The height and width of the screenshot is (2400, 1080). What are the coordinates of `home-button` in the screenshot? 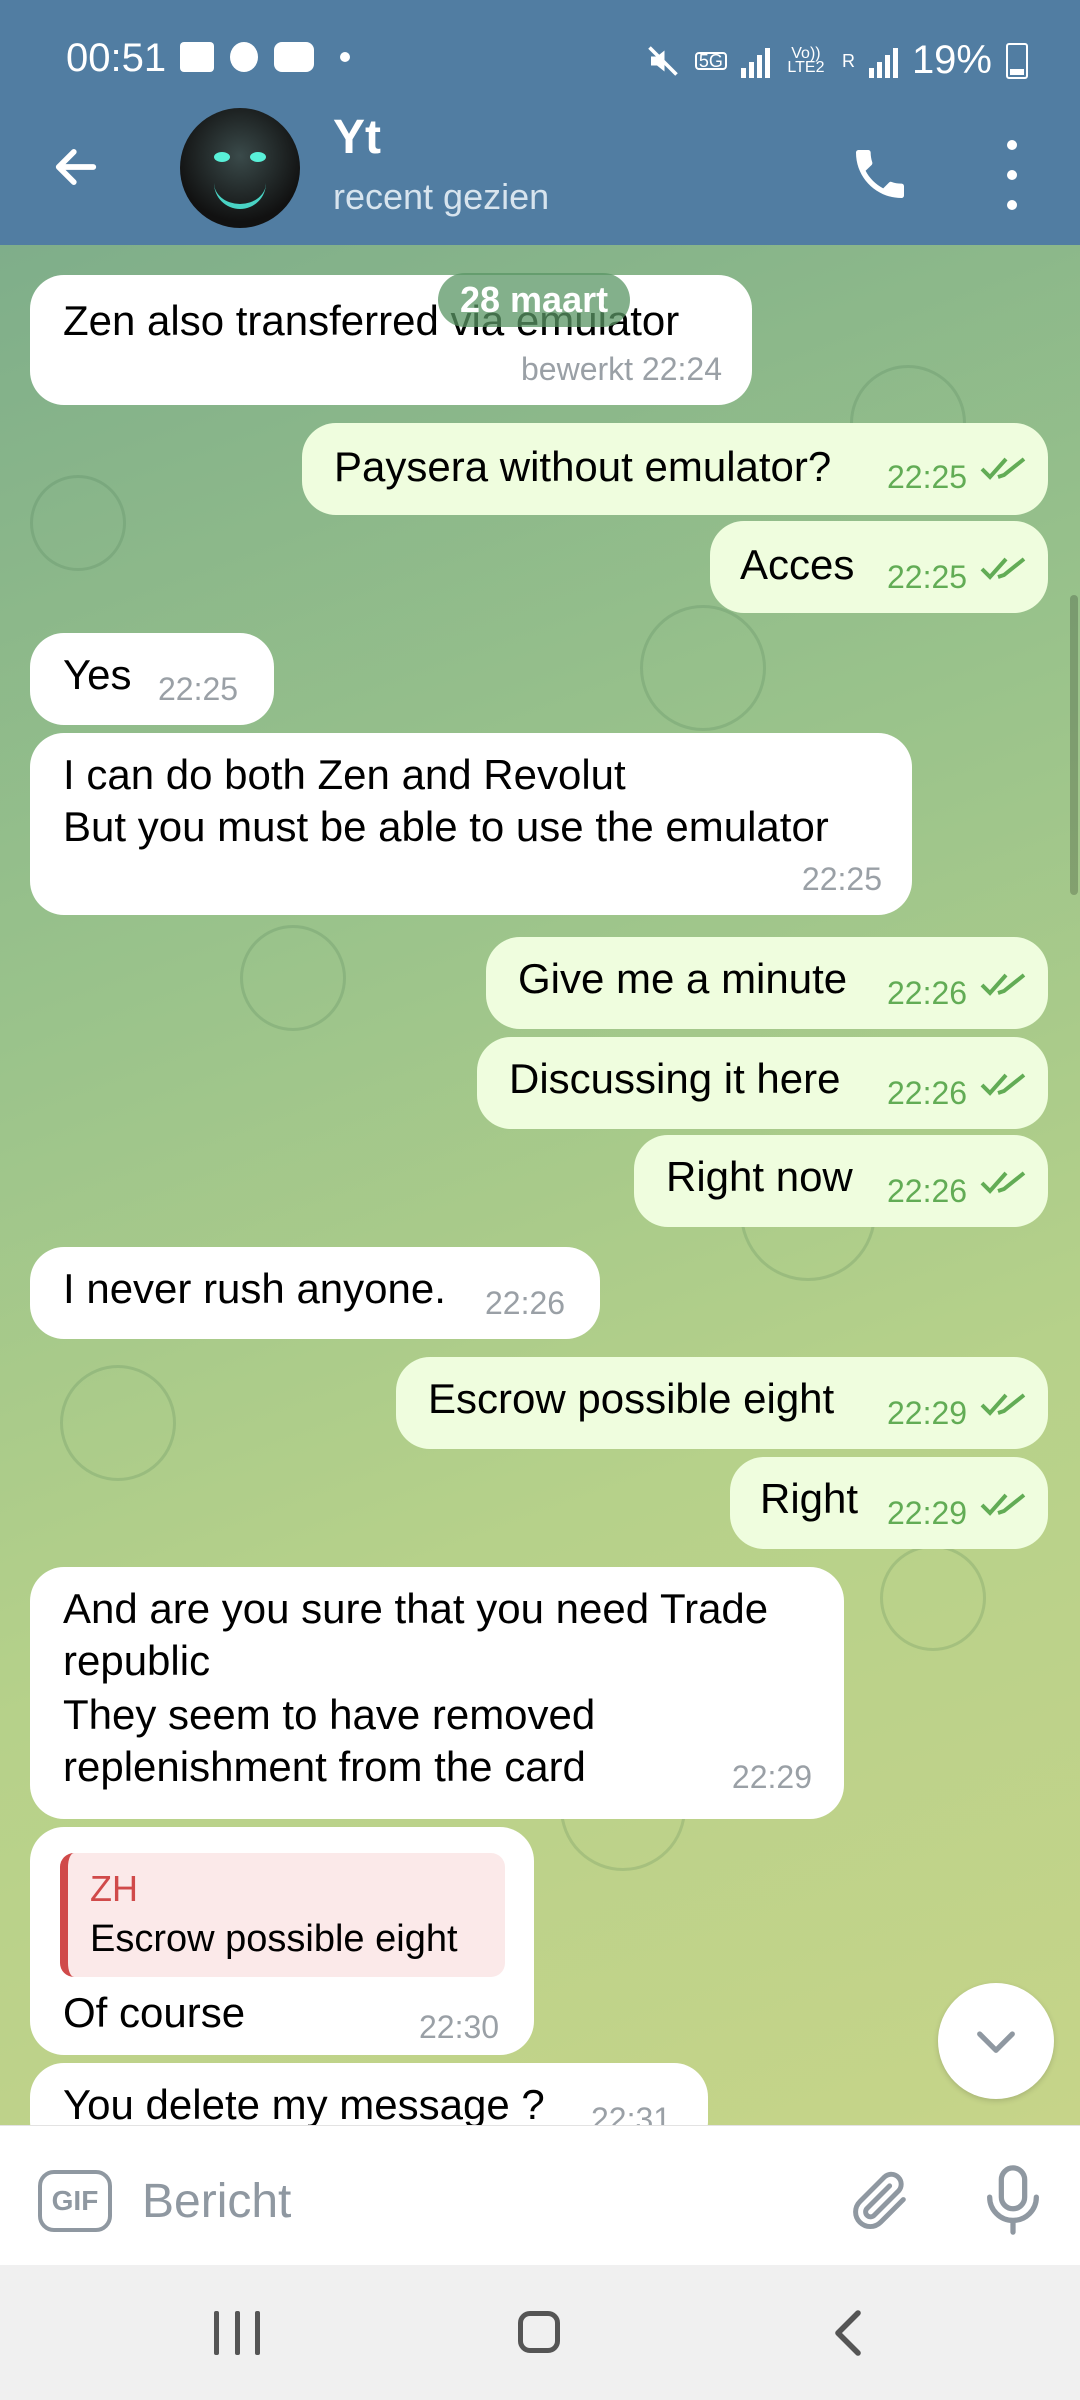 It's located at (539, 2332).